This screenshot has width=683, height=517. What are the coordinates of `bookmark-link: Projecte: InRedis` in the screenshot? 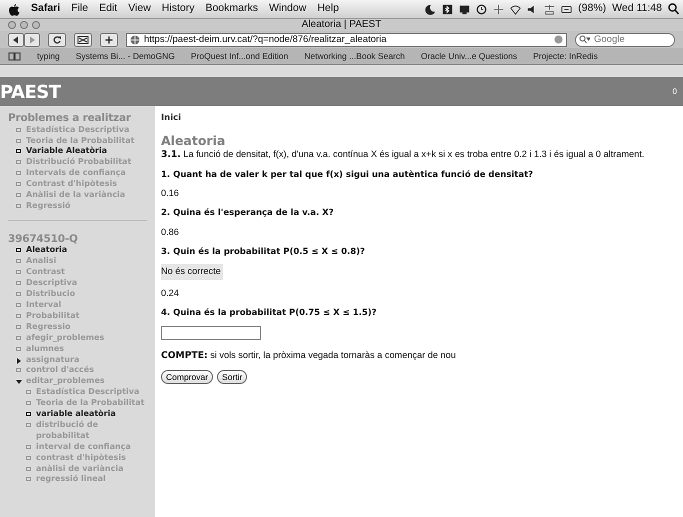 It's located at (565, 56).